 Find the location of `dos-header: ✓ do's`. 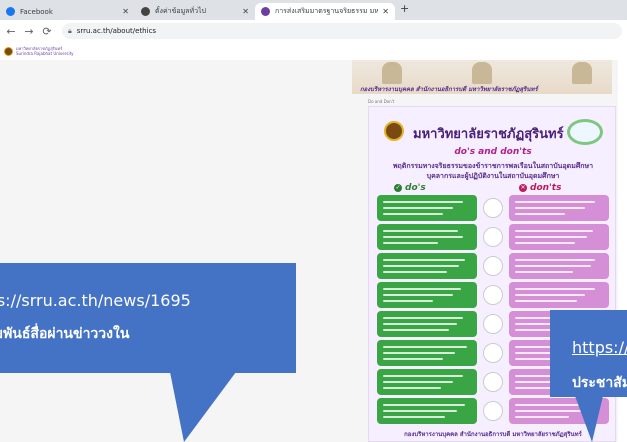

dos-header: ✓ do's is located at coordinates (410, 188).